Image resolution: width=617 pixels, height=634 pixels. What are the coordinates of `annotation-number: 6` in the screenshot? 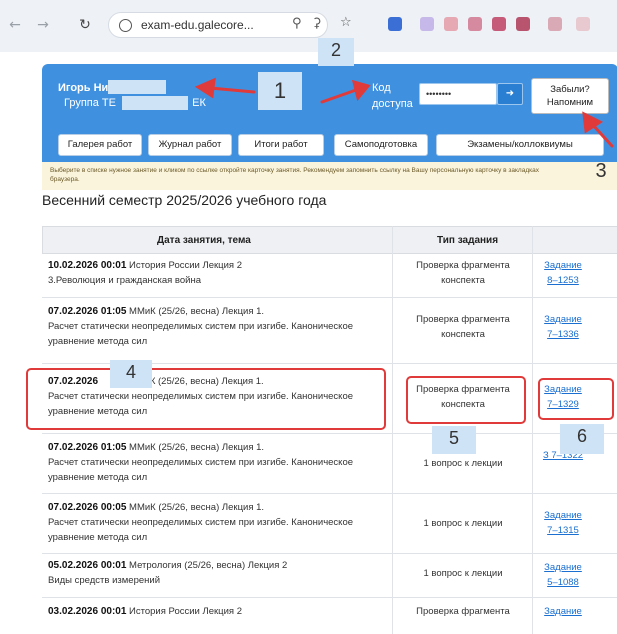 It's located at (581, 436).